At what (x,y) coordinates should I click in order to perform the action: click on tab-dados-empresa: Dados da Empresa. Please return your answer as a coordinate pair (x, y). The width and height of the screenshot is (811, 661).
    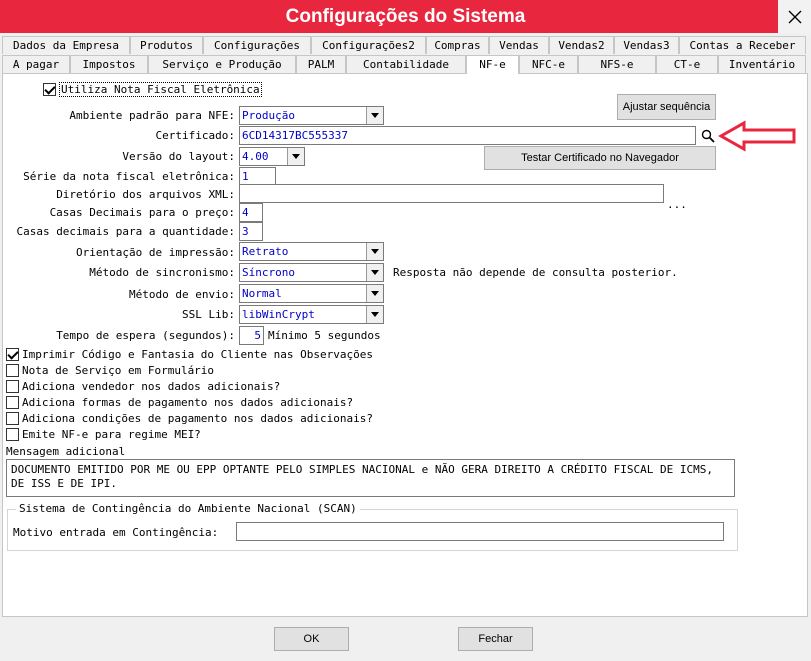
    Looking at the image, I should click on (66, 45).